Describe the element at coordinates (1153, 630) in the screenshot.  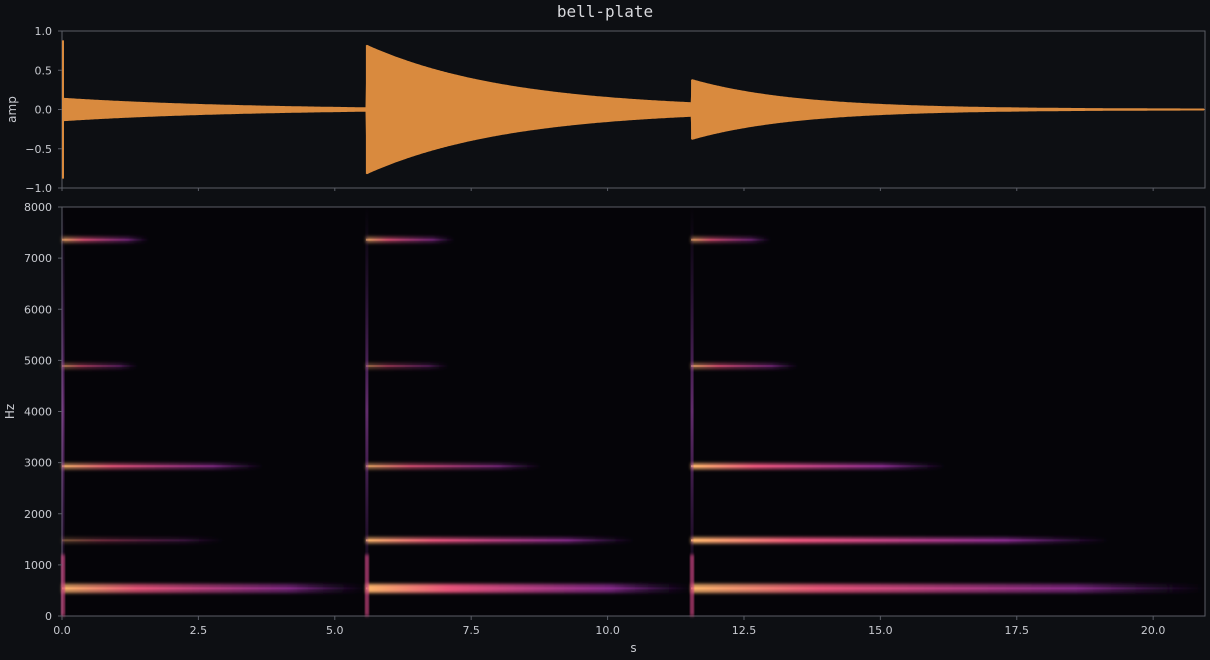
I see `spec-xtick-label: 20.0` at that location.